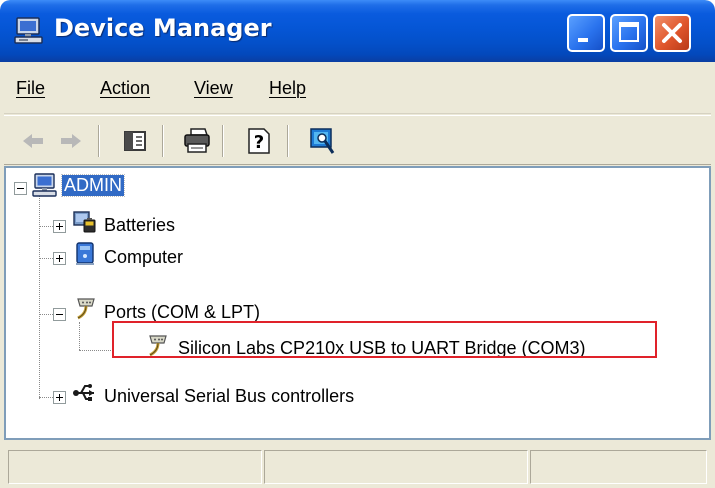 The width and height of the screenshot is (715, 488). What do you see at coordinates (586, 33) in the screenshot?
I see `minimize-button` at bounding box center [586, 33].